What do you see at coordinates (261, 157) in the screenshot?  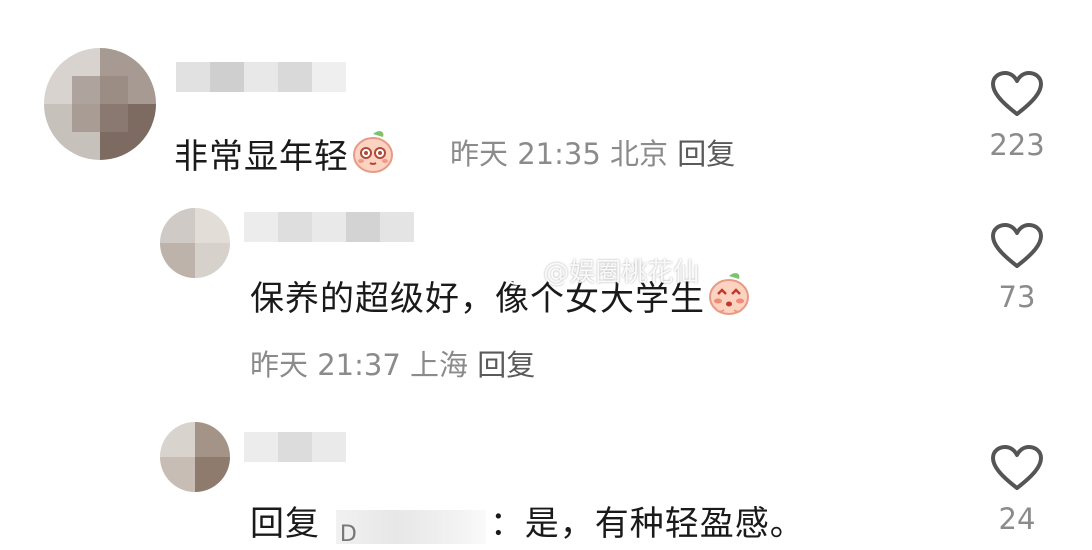 I see `comment-text-content: 非常显年轻` at bounding box center [261, 157].